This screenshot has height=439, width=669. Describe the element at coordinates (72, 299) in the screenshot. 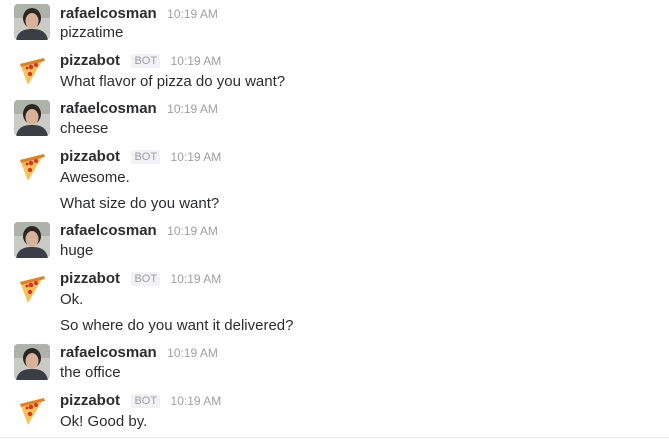

I see `message-text: Ok.` at that location.